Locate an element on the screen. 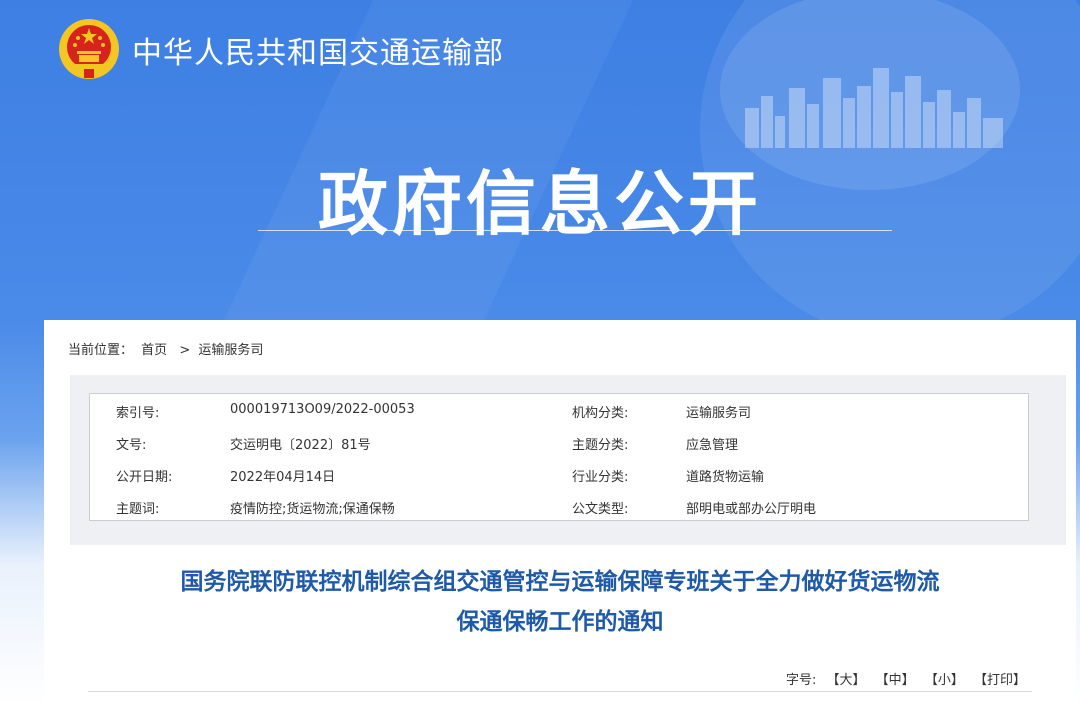  meta-label-doc-type: 公文类型: is located at coordinates (600, 509).